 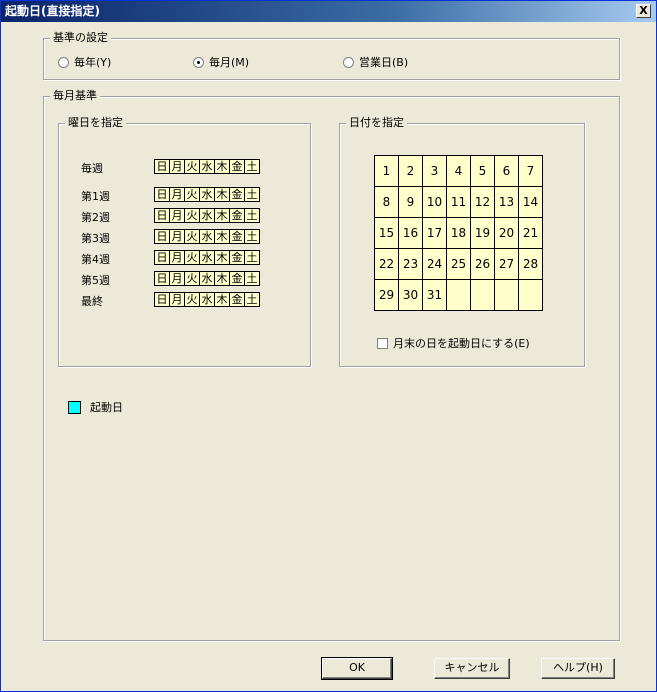 What do you see at coordinates (483, 202) in the screenshot?
I see `calendar-day: 12` at bounding box center [483, 202].